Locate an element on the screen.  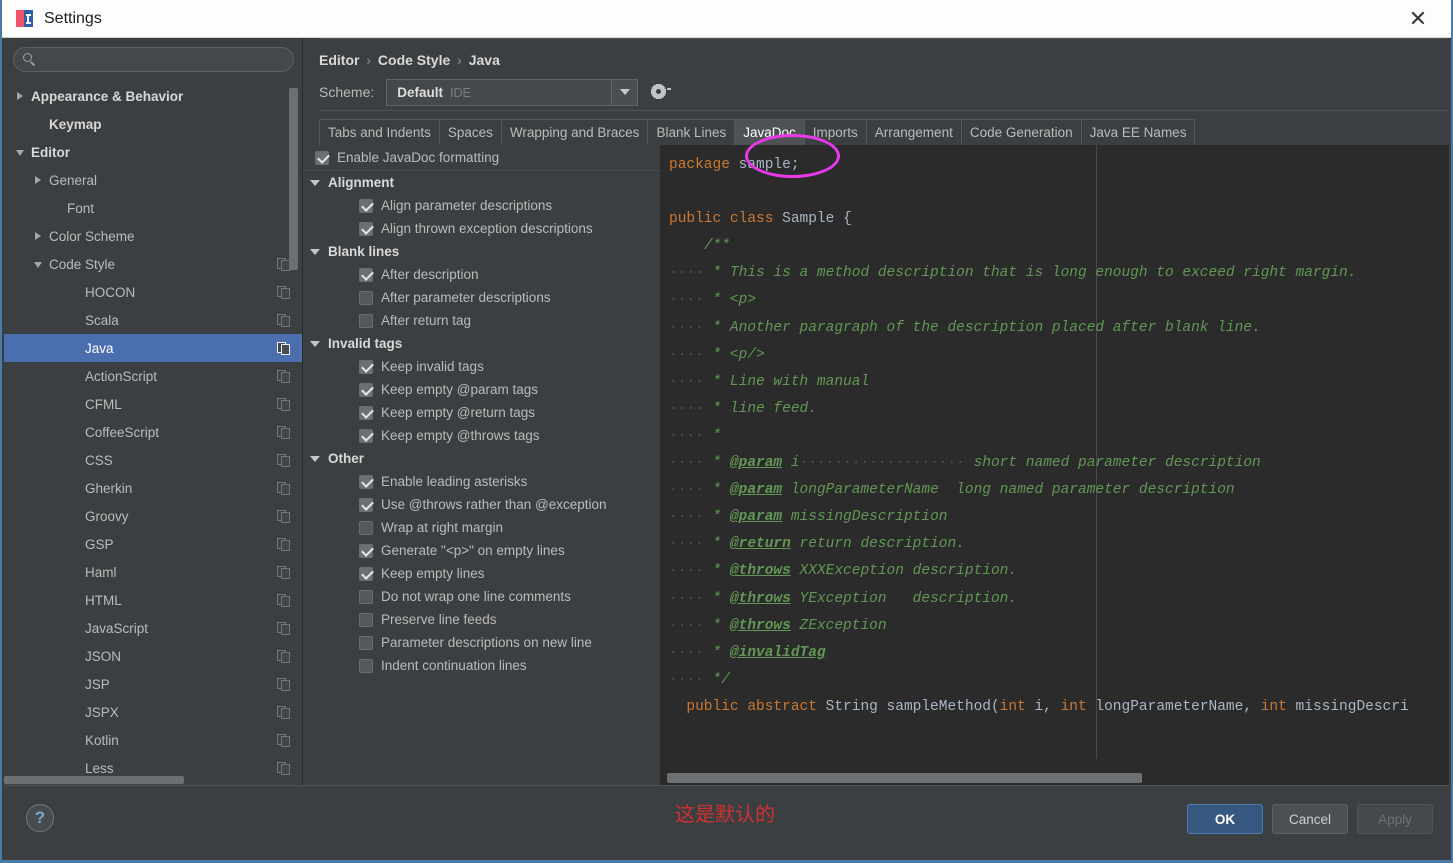
option-row: Keep empty @throws tags is located at coordinates (481, 435).